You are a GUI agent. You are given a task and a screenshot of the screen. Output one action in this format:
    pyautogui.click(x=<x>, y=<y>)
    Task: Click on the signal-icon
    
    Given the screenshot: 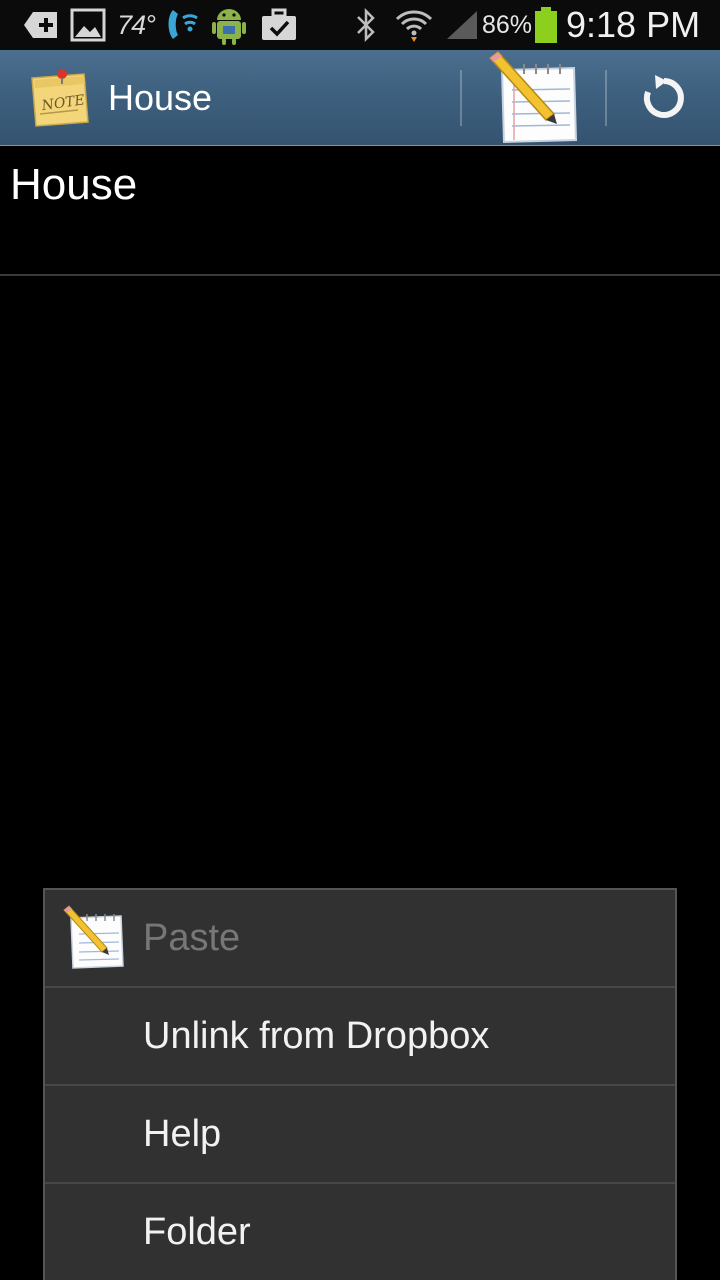 What is the action you would take?
    pyautogui.click(x=462, y=25)
    